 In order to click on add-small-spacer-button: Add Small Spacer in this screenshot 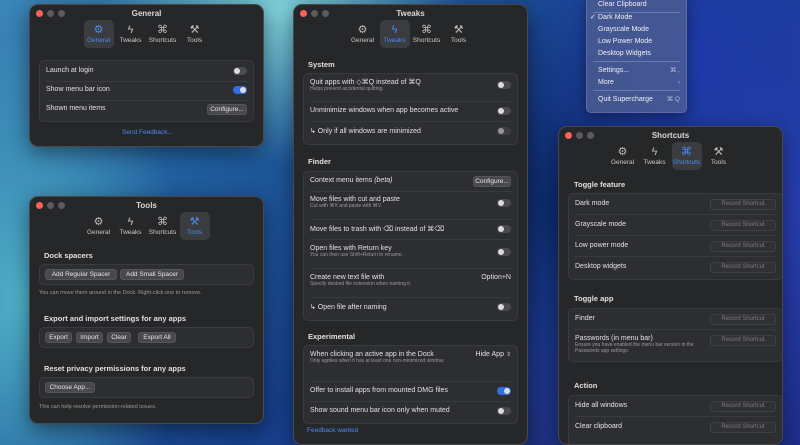, I will do `click(152, 274)`.